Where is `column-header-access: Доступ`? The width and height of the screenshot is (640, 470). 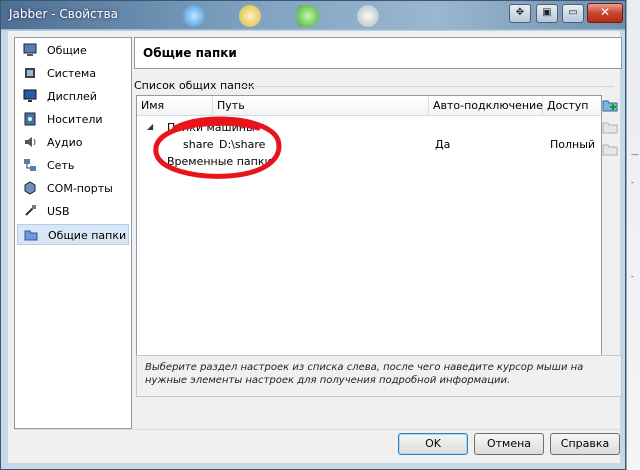
column-header-access: Доступ is located at coordinates (572, 106).